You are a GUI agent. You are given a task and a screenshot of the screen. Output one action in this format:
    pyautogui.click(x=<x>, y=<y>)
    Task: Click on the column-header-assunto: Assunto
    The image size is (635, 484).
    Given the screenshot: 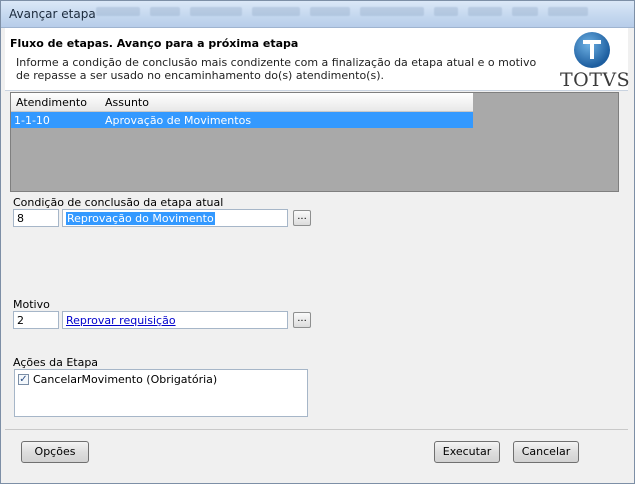 What is the action you would take?
    pyautogui.click(x=127, y=102)
    